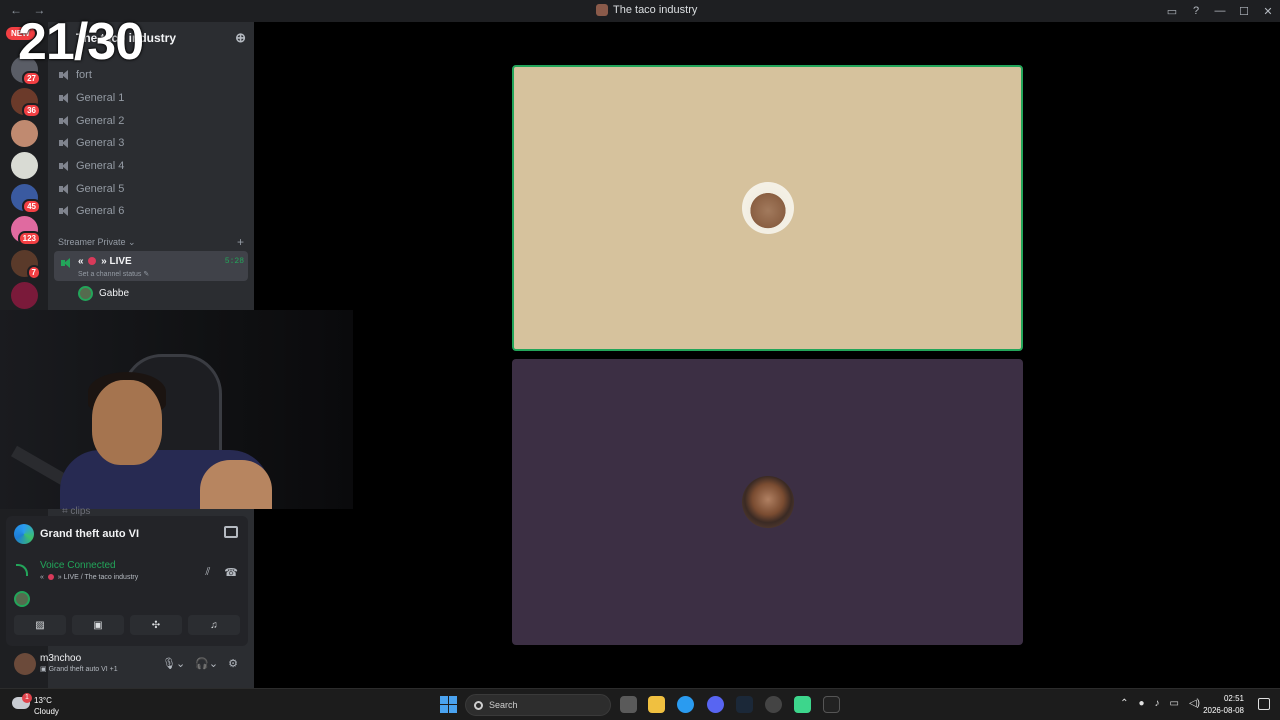  I want to click on voice-channel: General 6, so click(91, 211).